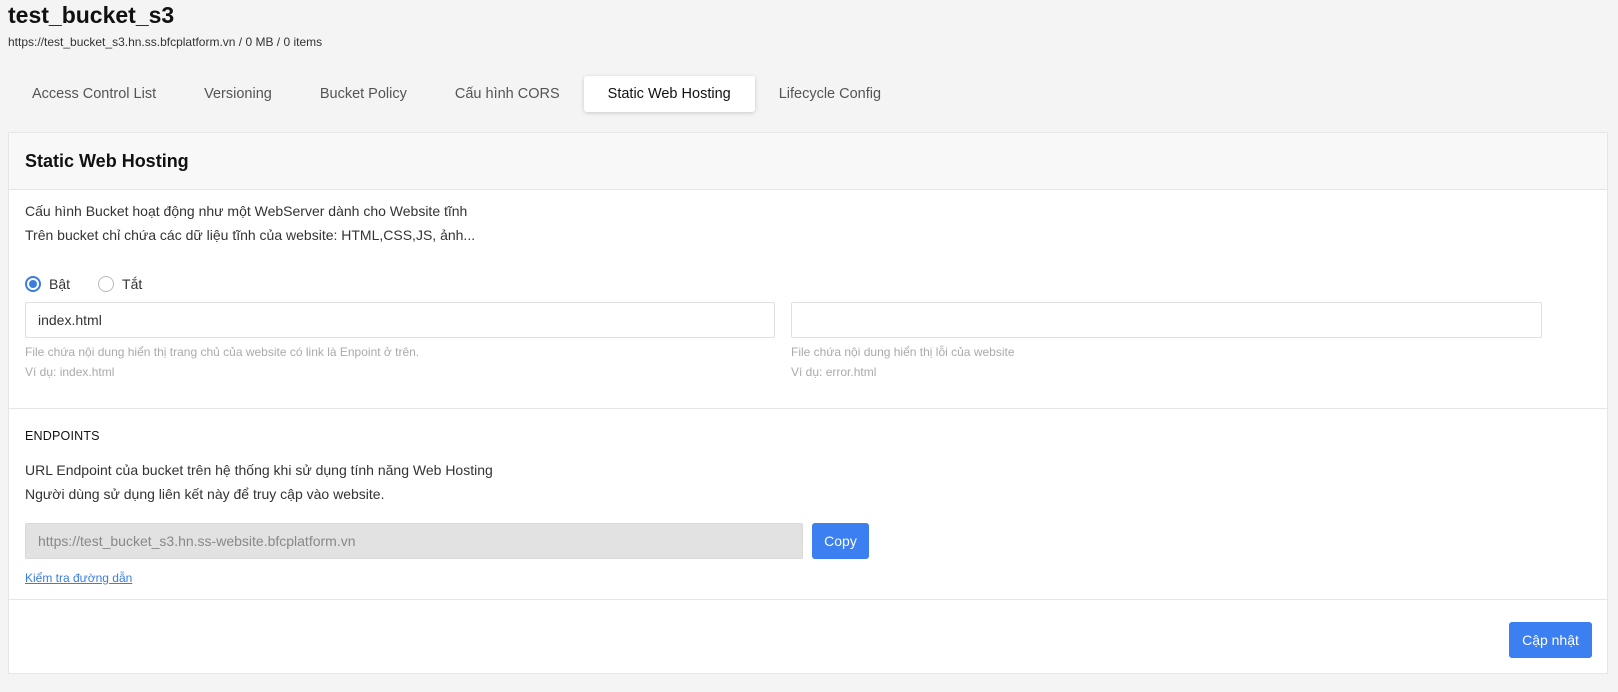 The image size is (1618, 692). Describe the element at coordinates (1550, 640) in the screenshot. I see `update-button: Cập nhật` at that location.